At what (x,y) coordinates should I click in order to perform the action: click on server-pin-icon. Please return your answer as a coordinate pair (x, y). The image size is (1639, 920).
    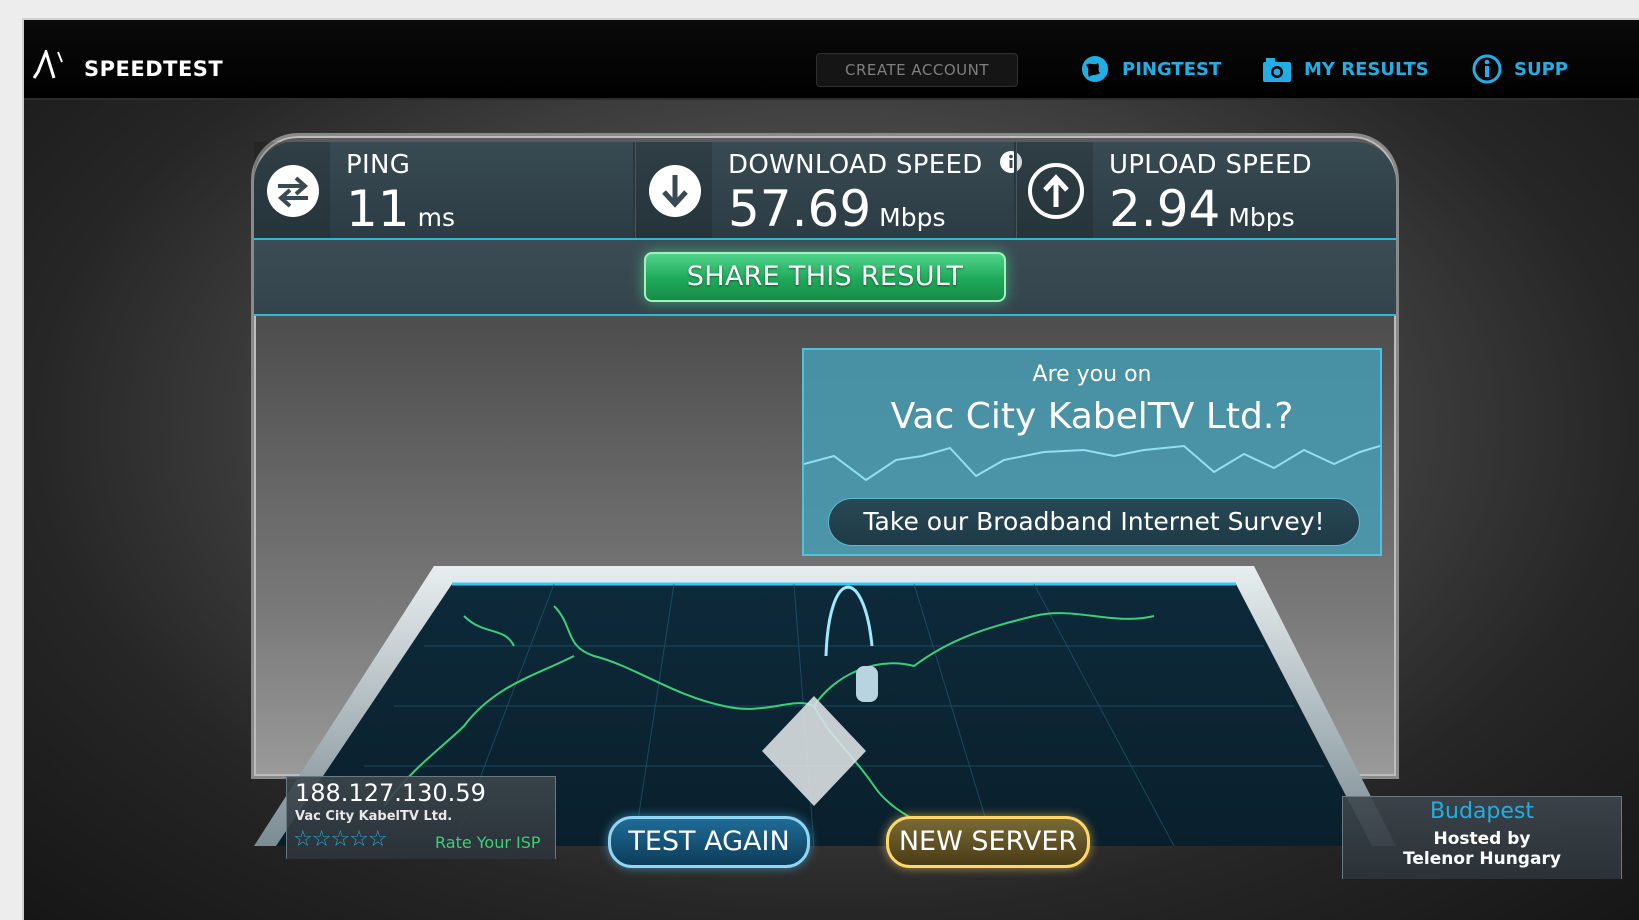
    Looking at the image, I should click on (867, 684).